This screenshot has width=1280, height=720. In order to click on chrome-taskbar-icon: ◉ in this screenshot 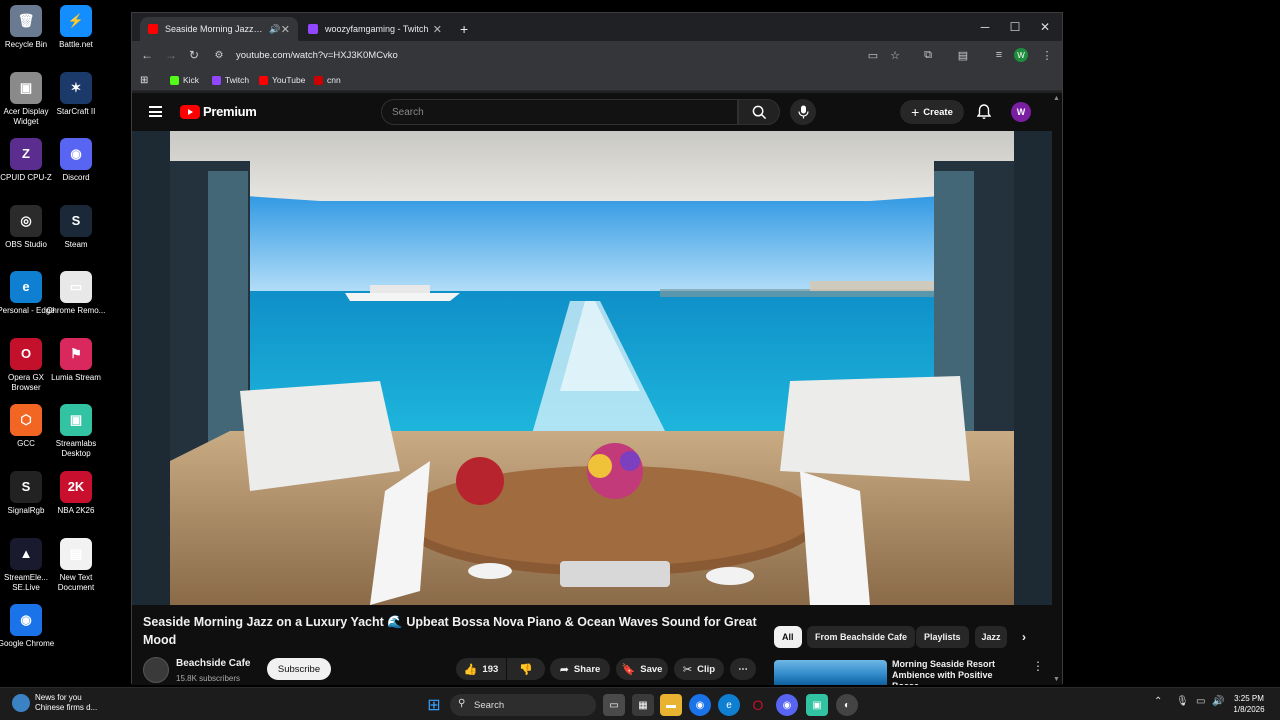, I will do `click(700, 705)`.